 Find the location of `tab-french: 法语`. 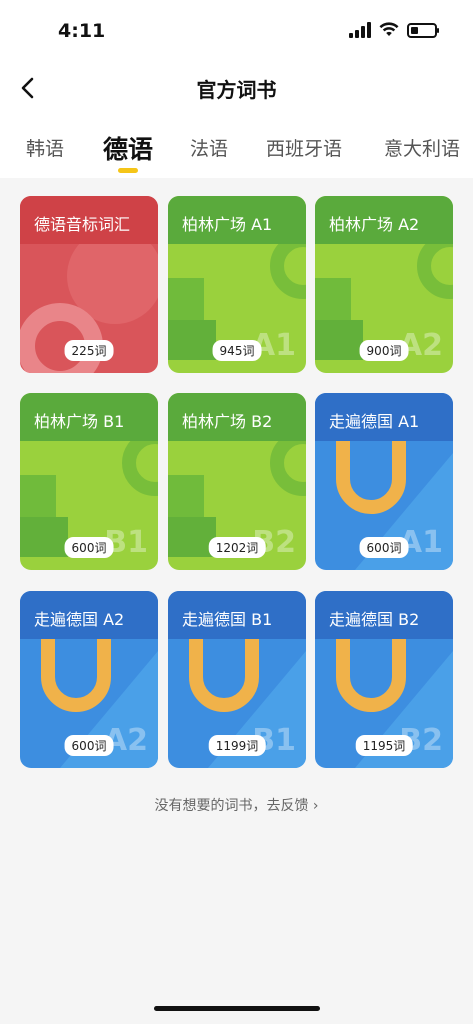

tab-french: 法语 is located at coordinates (209, 147).